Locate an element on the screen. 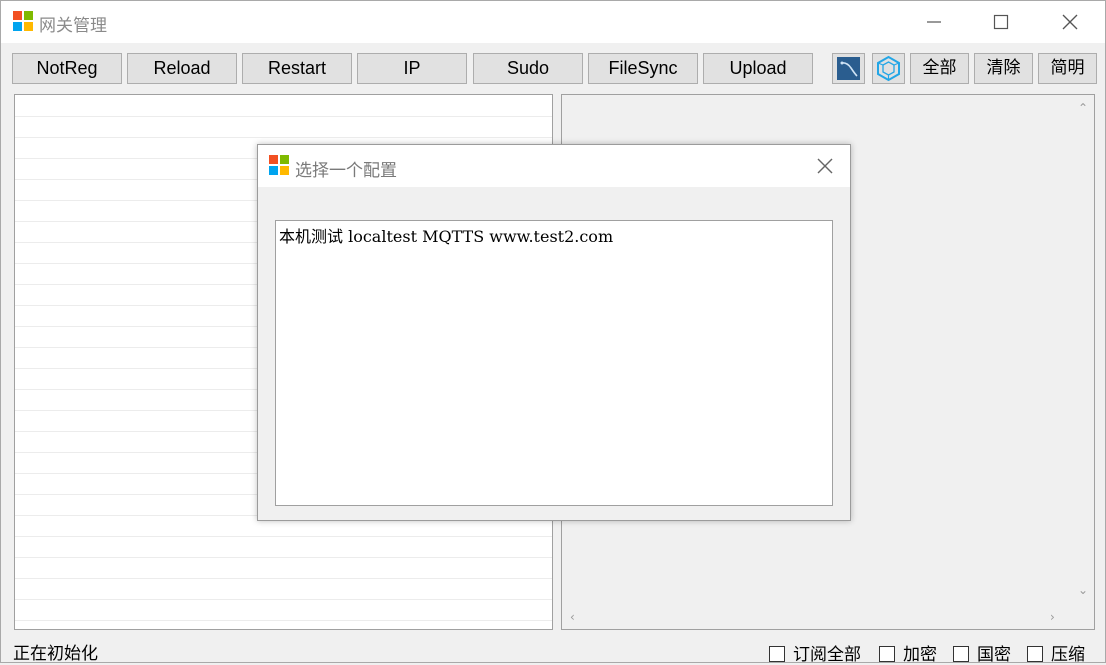 Image resolution: width=1106 pixels, height=665 pixels. dialog-logo-icon is located at coordinates (279, 165).